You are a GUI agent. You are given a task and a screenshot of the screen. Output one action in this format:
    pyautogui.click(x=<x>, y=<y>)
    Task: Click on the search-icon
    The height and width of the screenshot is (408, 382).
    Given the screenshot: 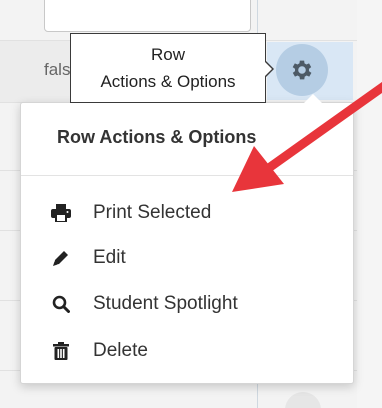 What is the action you would take?
    pyautogui.click(x=61, y=304)
    